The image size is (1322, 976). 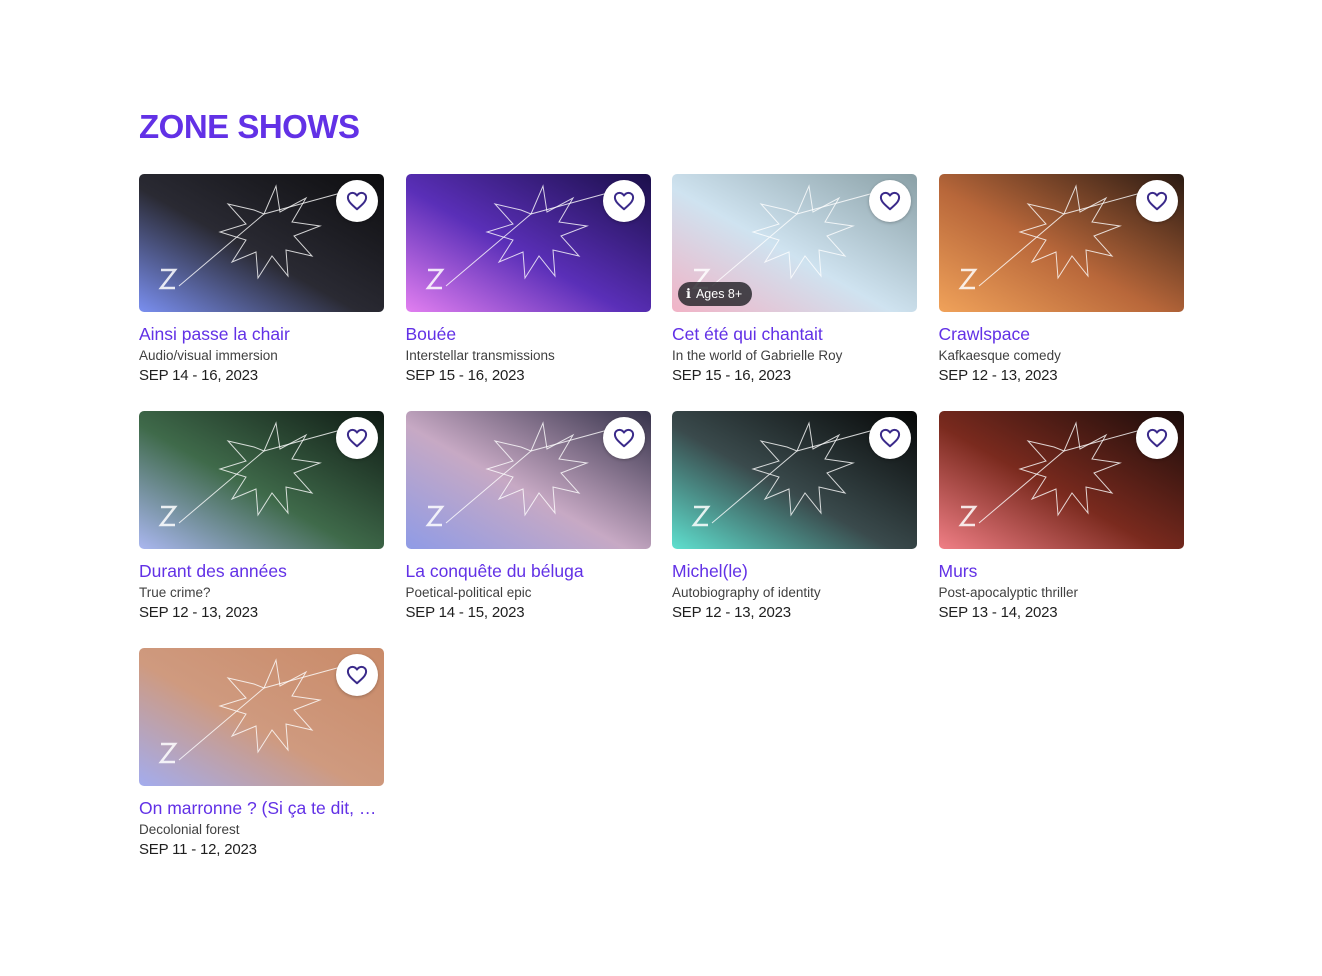 I want to click on show-title: Durant des années, so click(x=261, y=571).